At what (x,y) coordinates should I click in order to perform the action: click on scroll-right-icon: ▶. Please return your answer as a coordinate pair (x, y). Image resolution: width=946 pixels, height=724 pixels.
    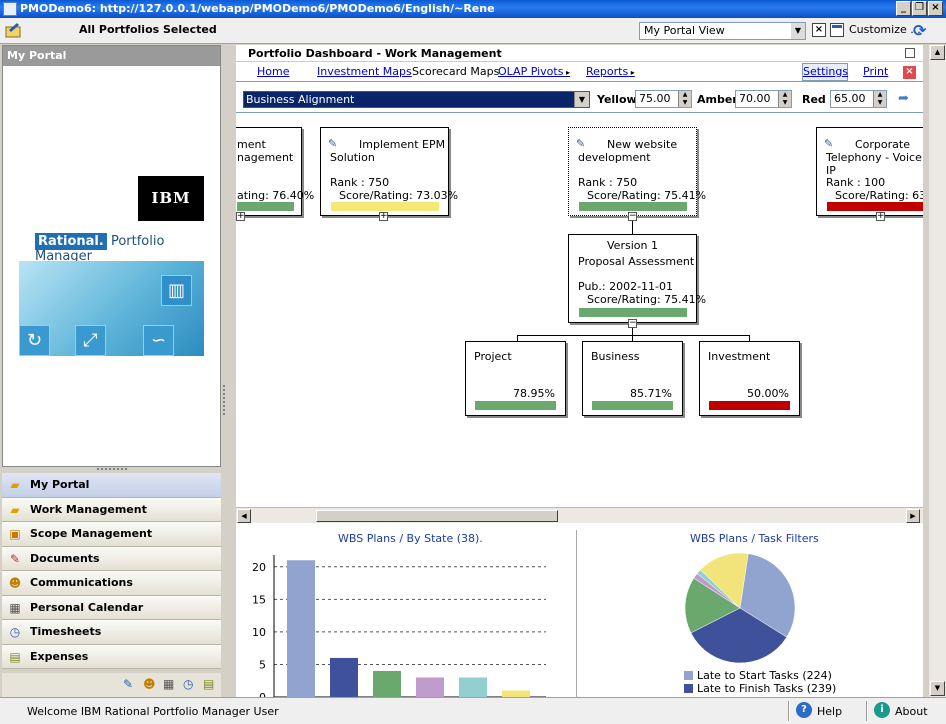
    Looking at the image, I should click on (913, 516).